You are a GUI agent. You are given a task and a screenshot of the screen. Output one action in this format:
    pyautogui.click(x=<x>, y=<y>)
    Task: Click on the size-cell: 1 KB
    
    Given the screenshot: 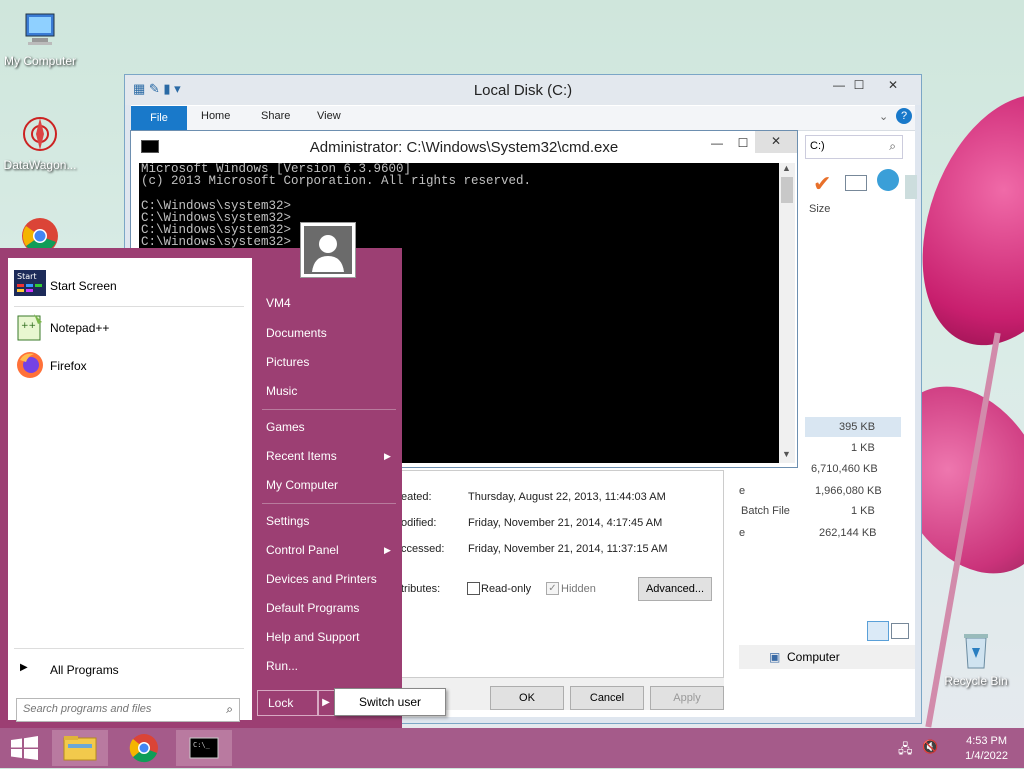 What is the action you would take?
    pyautogui.click(x=863, y=511)
    